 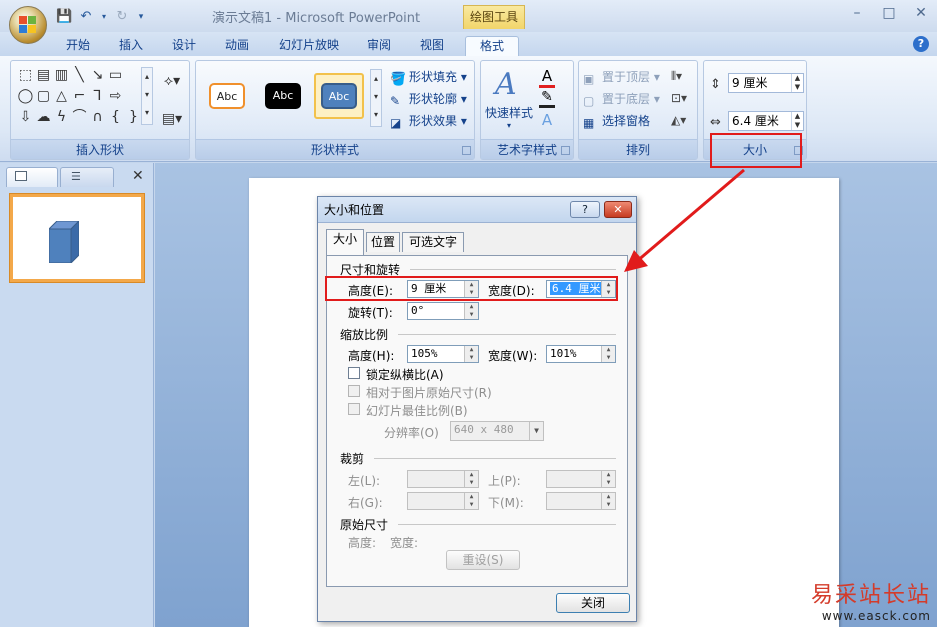 What do you see at coordinates (471, 479) in the screenshot?
I see `crop-left-spin-icon: ▲ ▼` at bounding box center [471, 479].